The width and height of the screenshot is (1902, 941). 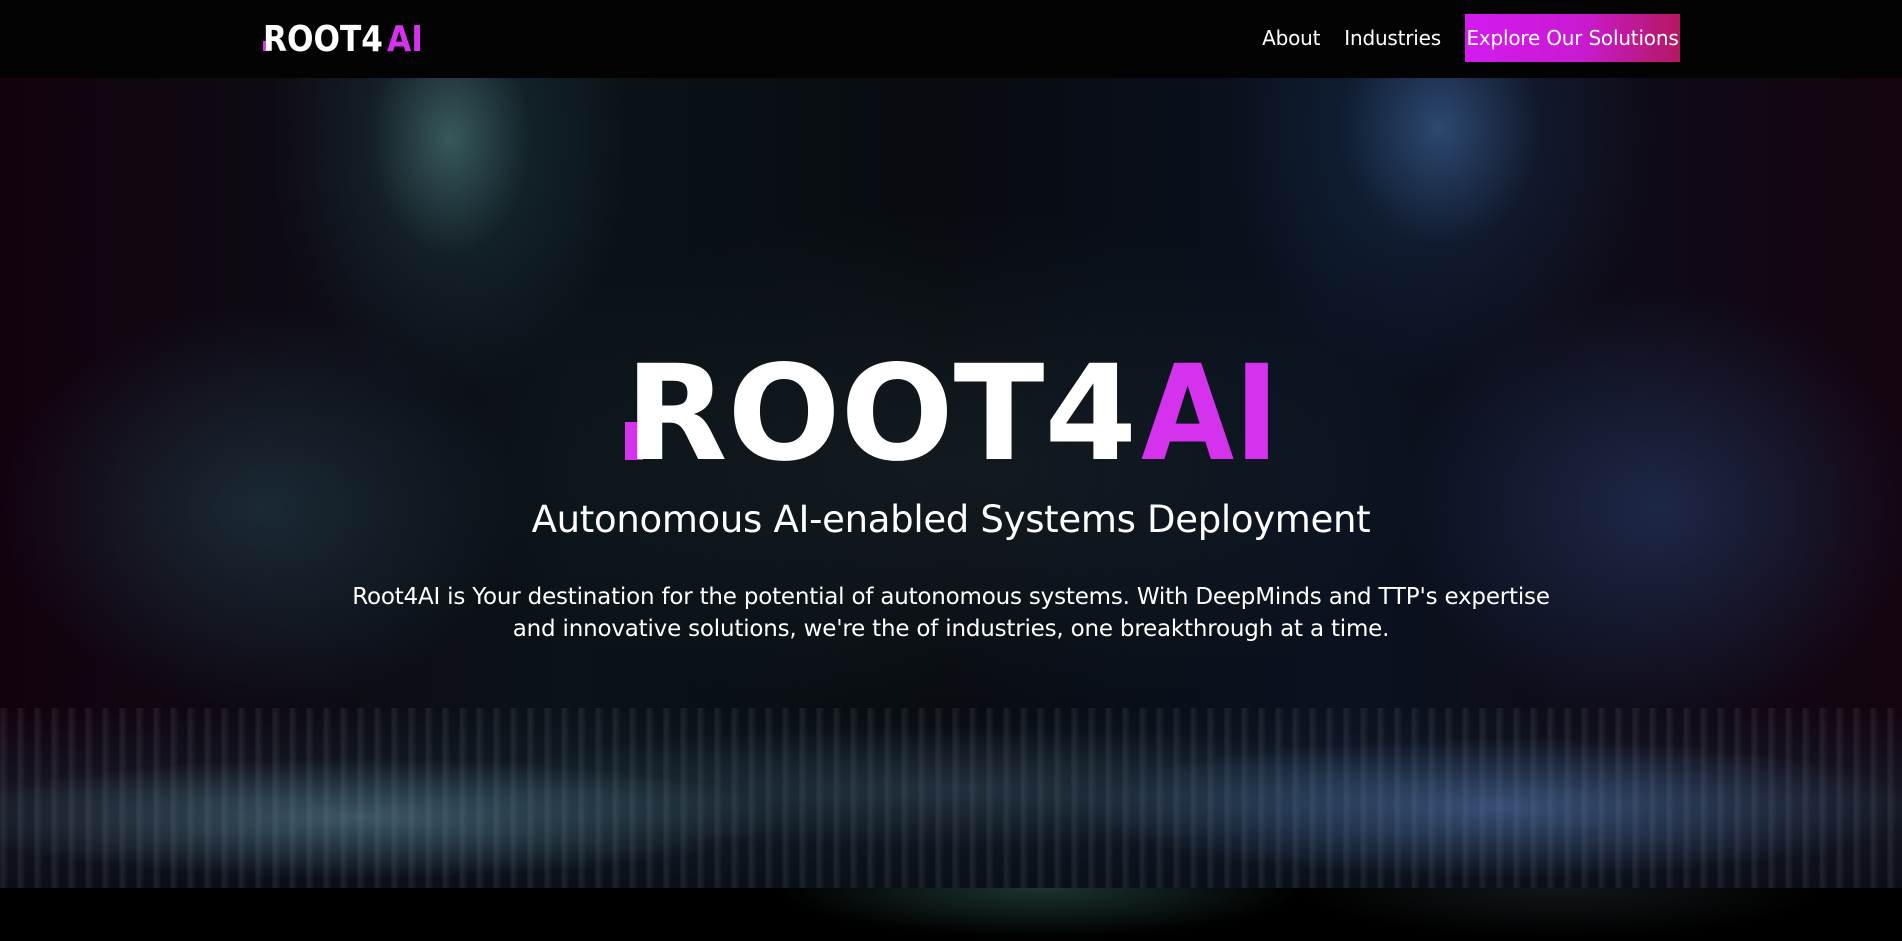 What do you see at coordinates (951, 914) in the screenshot?
I see `next-section-edge` at bounding box center [951, 914].